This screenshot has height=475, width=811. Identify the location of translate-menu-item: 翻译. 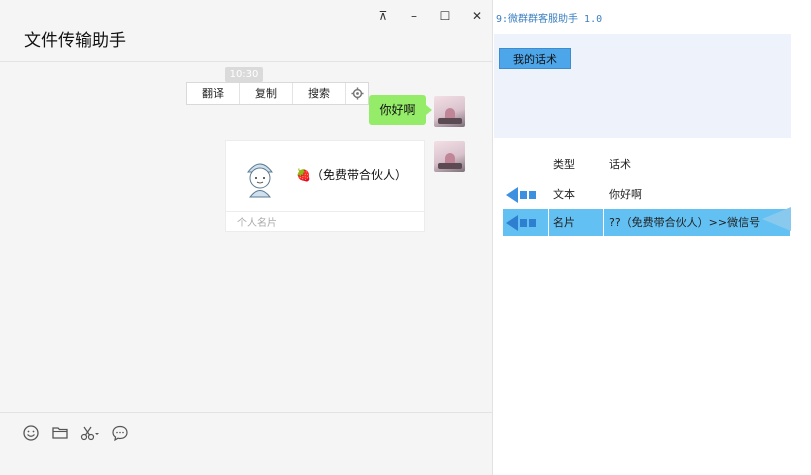
(213, 93).